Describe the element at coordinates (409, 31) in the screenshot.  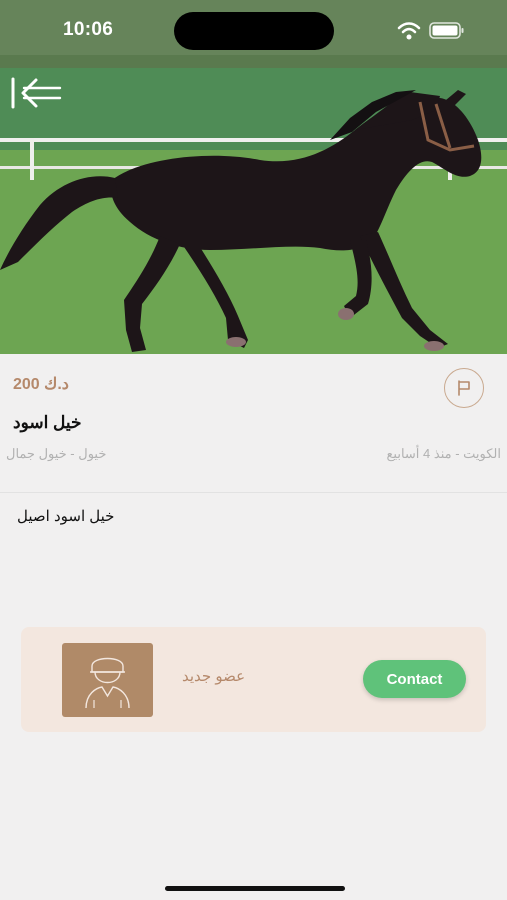
I see `wifi-icon` at that location.